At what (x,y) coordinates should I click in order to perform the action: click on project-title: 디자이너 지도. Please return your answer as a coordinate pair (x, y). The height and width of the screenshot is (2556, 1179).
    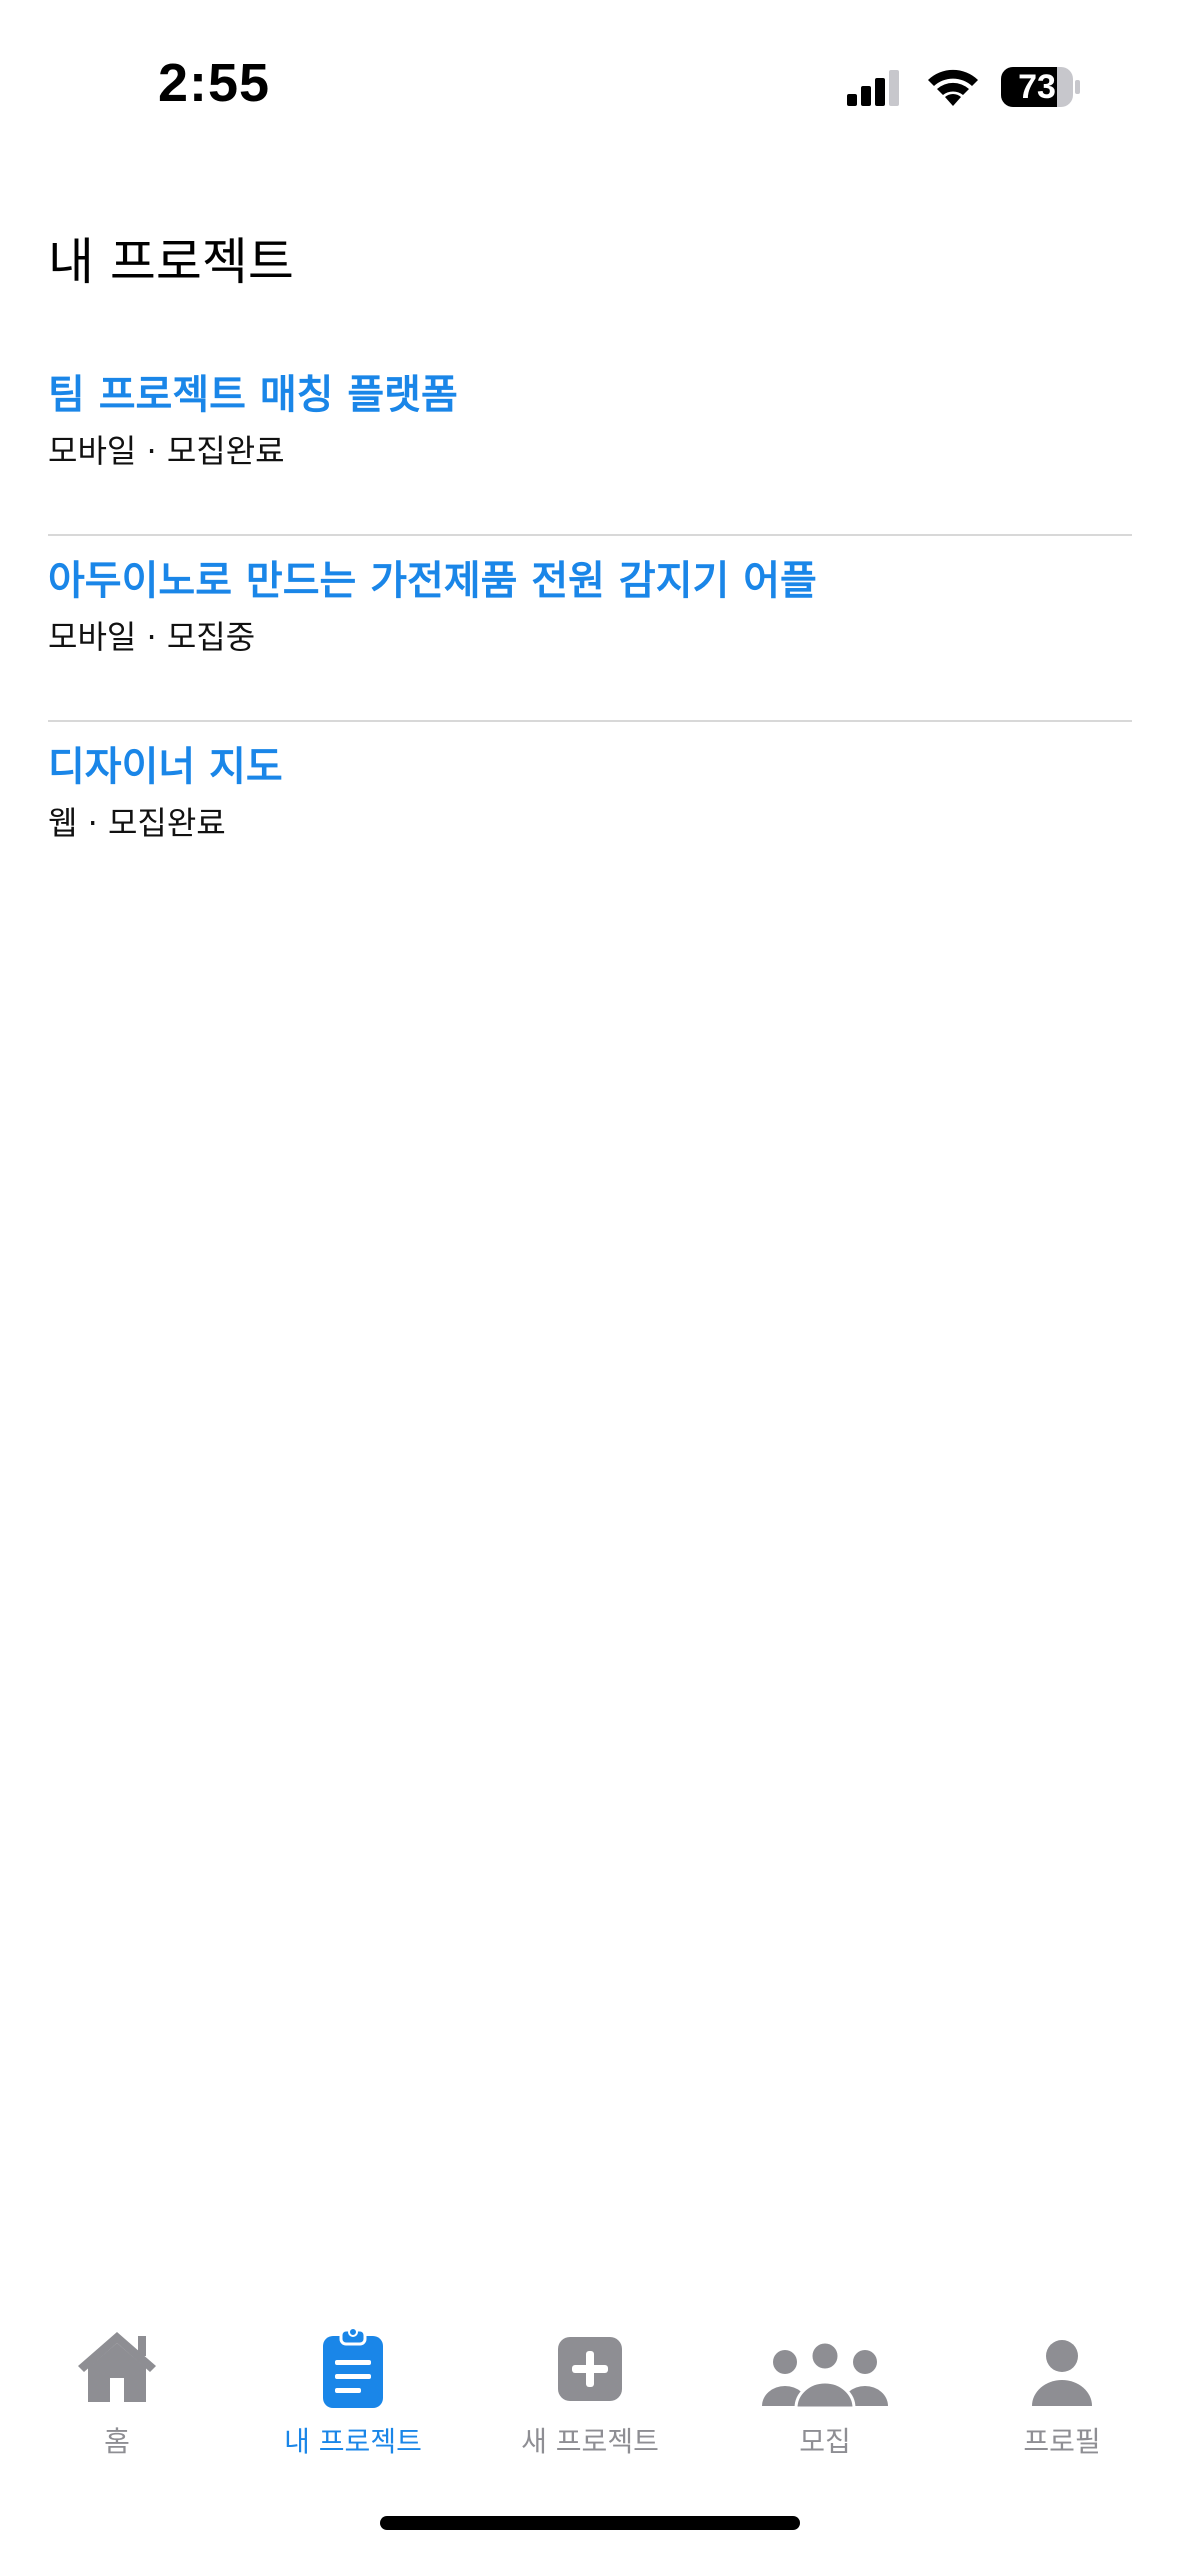
    Looking at the image, I should click on (165, 763).